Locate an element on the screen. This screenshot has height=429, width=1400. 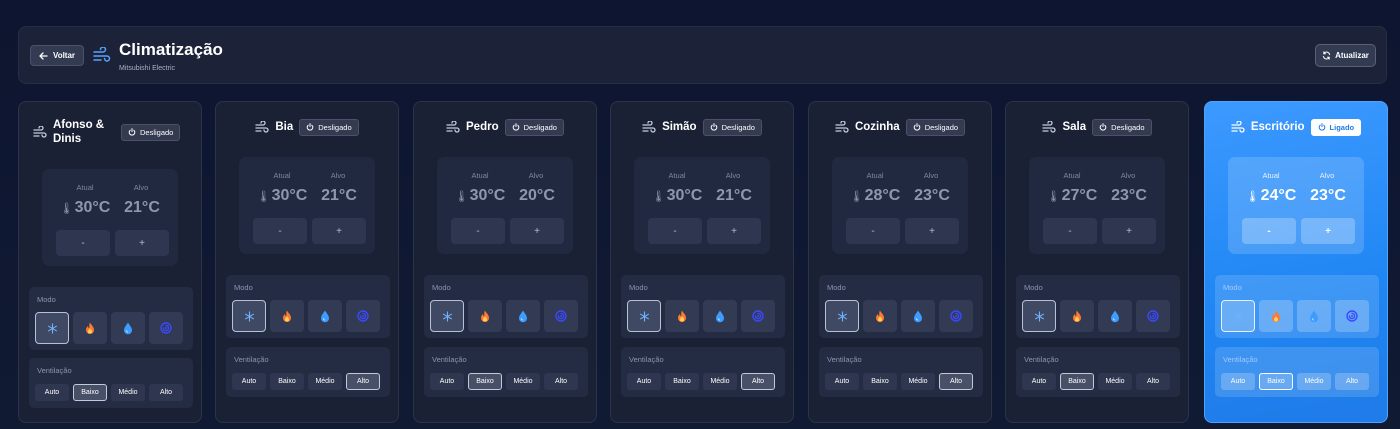
target-label: Alvo is located at coordinates (536, 175).